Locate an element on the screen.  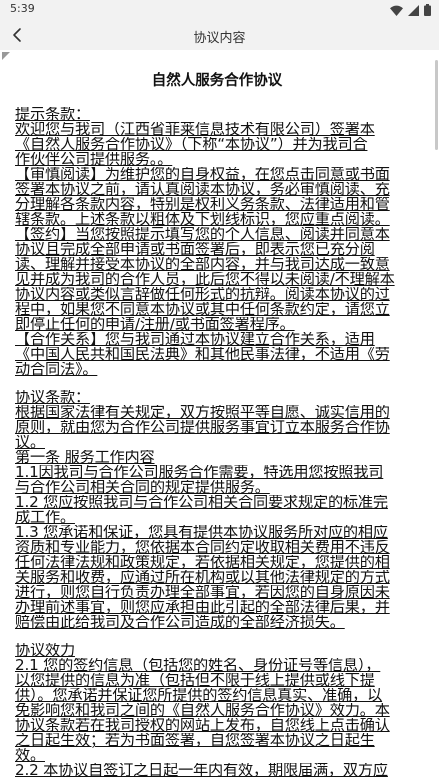
agreement-line: 协议条款若在我司授权的网站上发布，自您线上点击确认 is located at coordinates (202, 725).